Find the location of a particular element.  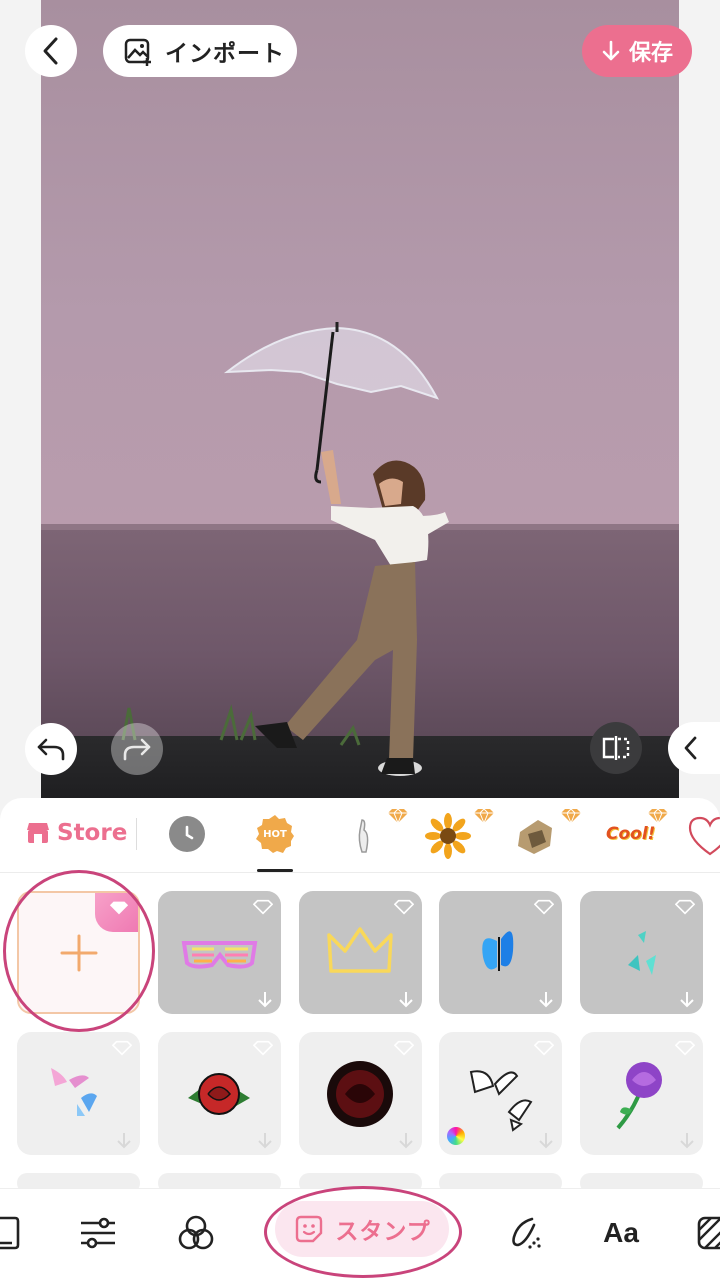

download-arrow-icon is located at coordinates (611, 50).